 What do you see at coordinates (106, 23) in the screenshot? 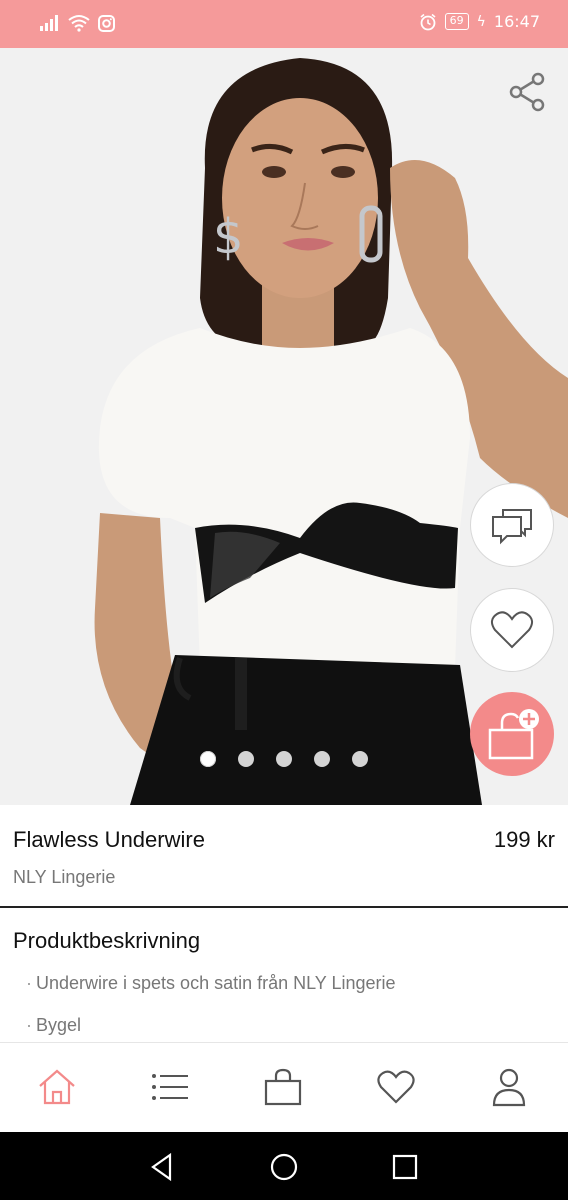
I see `instagram-icon` at bounding box center [106, 23].